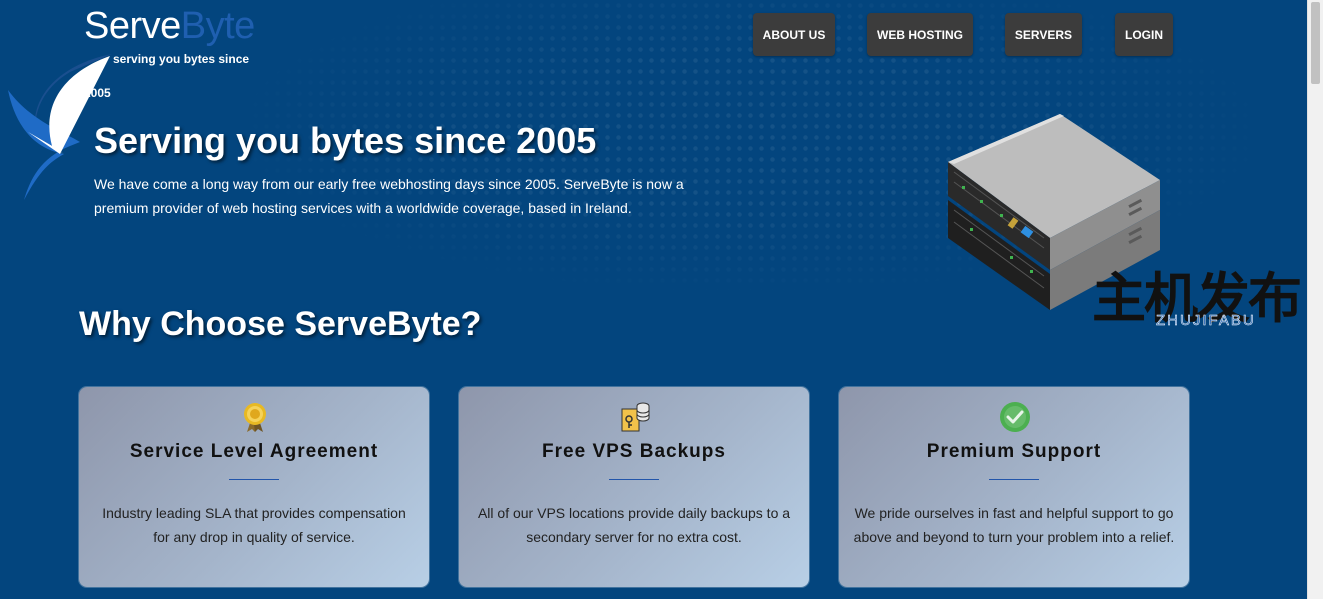 The image size is (1323, 599). Describe the element at coordinates (1206, 321) in the screenshot. I see `watermark-latin-text: ZHUJIFABU` at that location.